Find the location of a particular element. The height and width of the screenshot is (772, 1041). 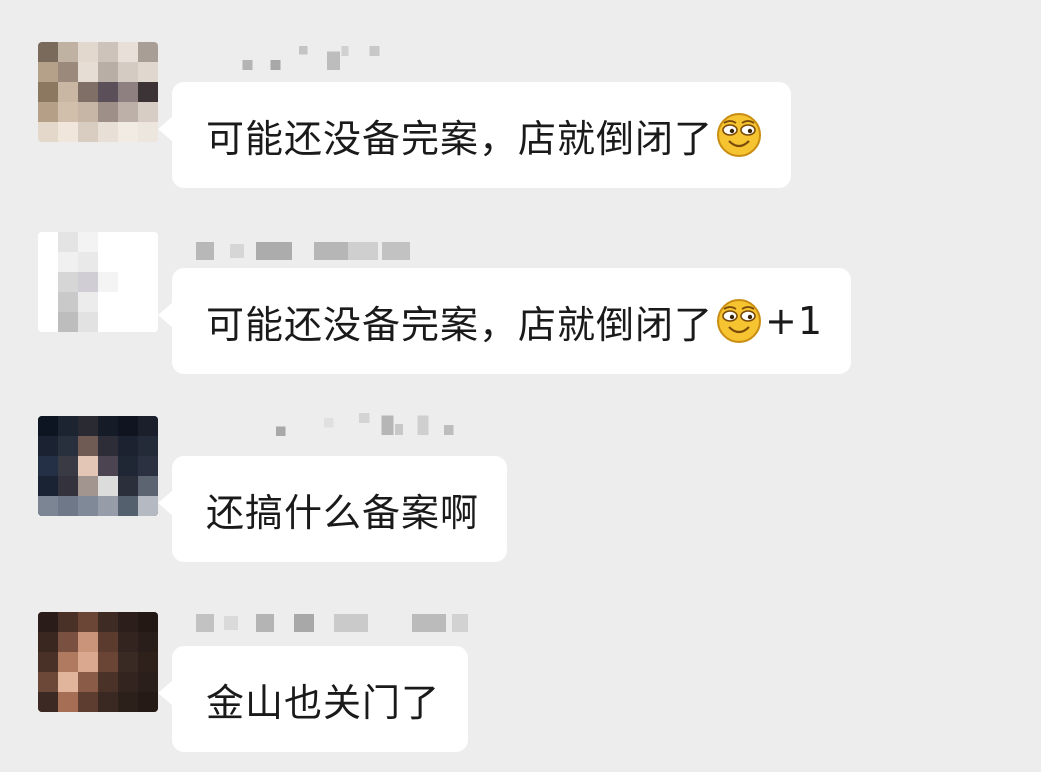

message-suffix: +1 is located at coordinates (794, 321).